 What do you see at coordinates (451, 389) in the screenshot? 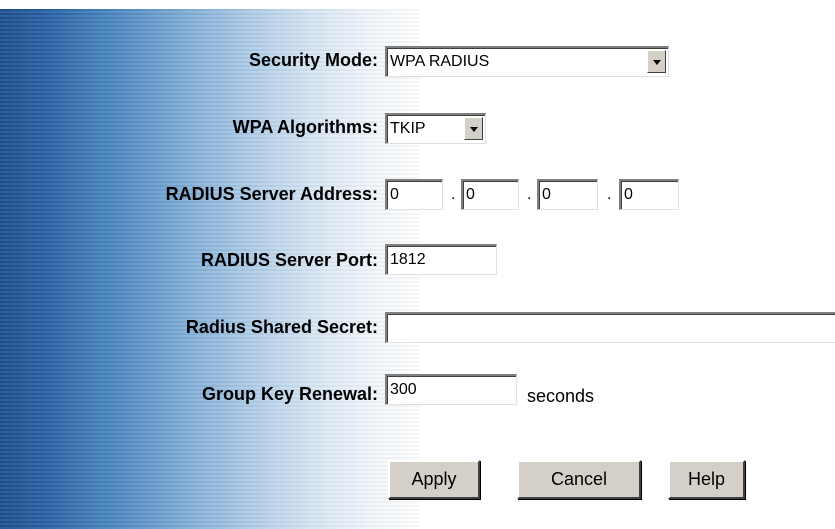
I see `group-key-renewal-input: 300` at bounding box center [451, 389].